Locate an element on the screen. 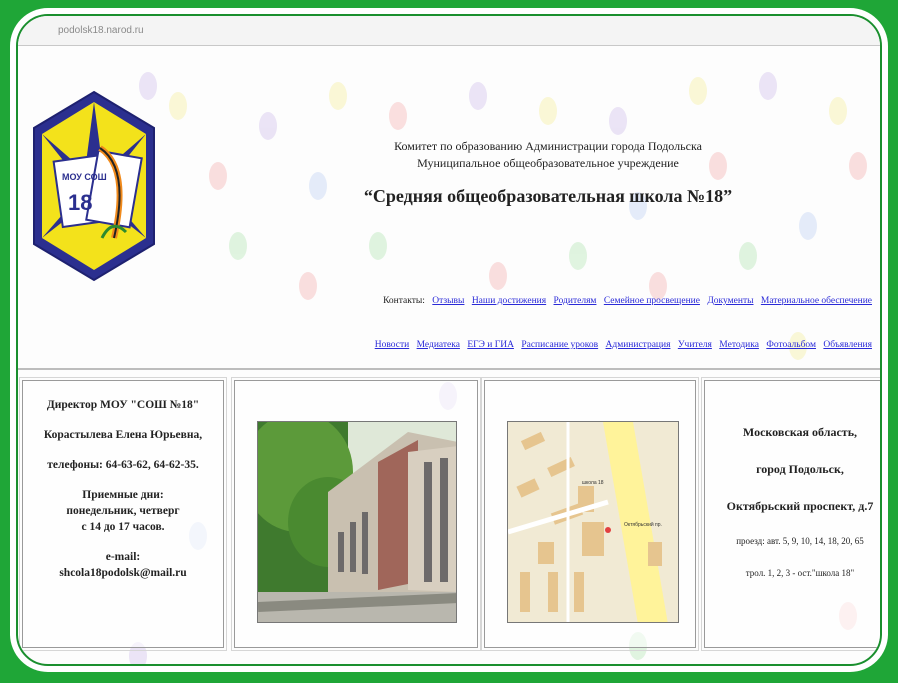 The width and height of the screenshot is (898, 683). nav-link-administration: Администрация is located at coordinates (638, 345).